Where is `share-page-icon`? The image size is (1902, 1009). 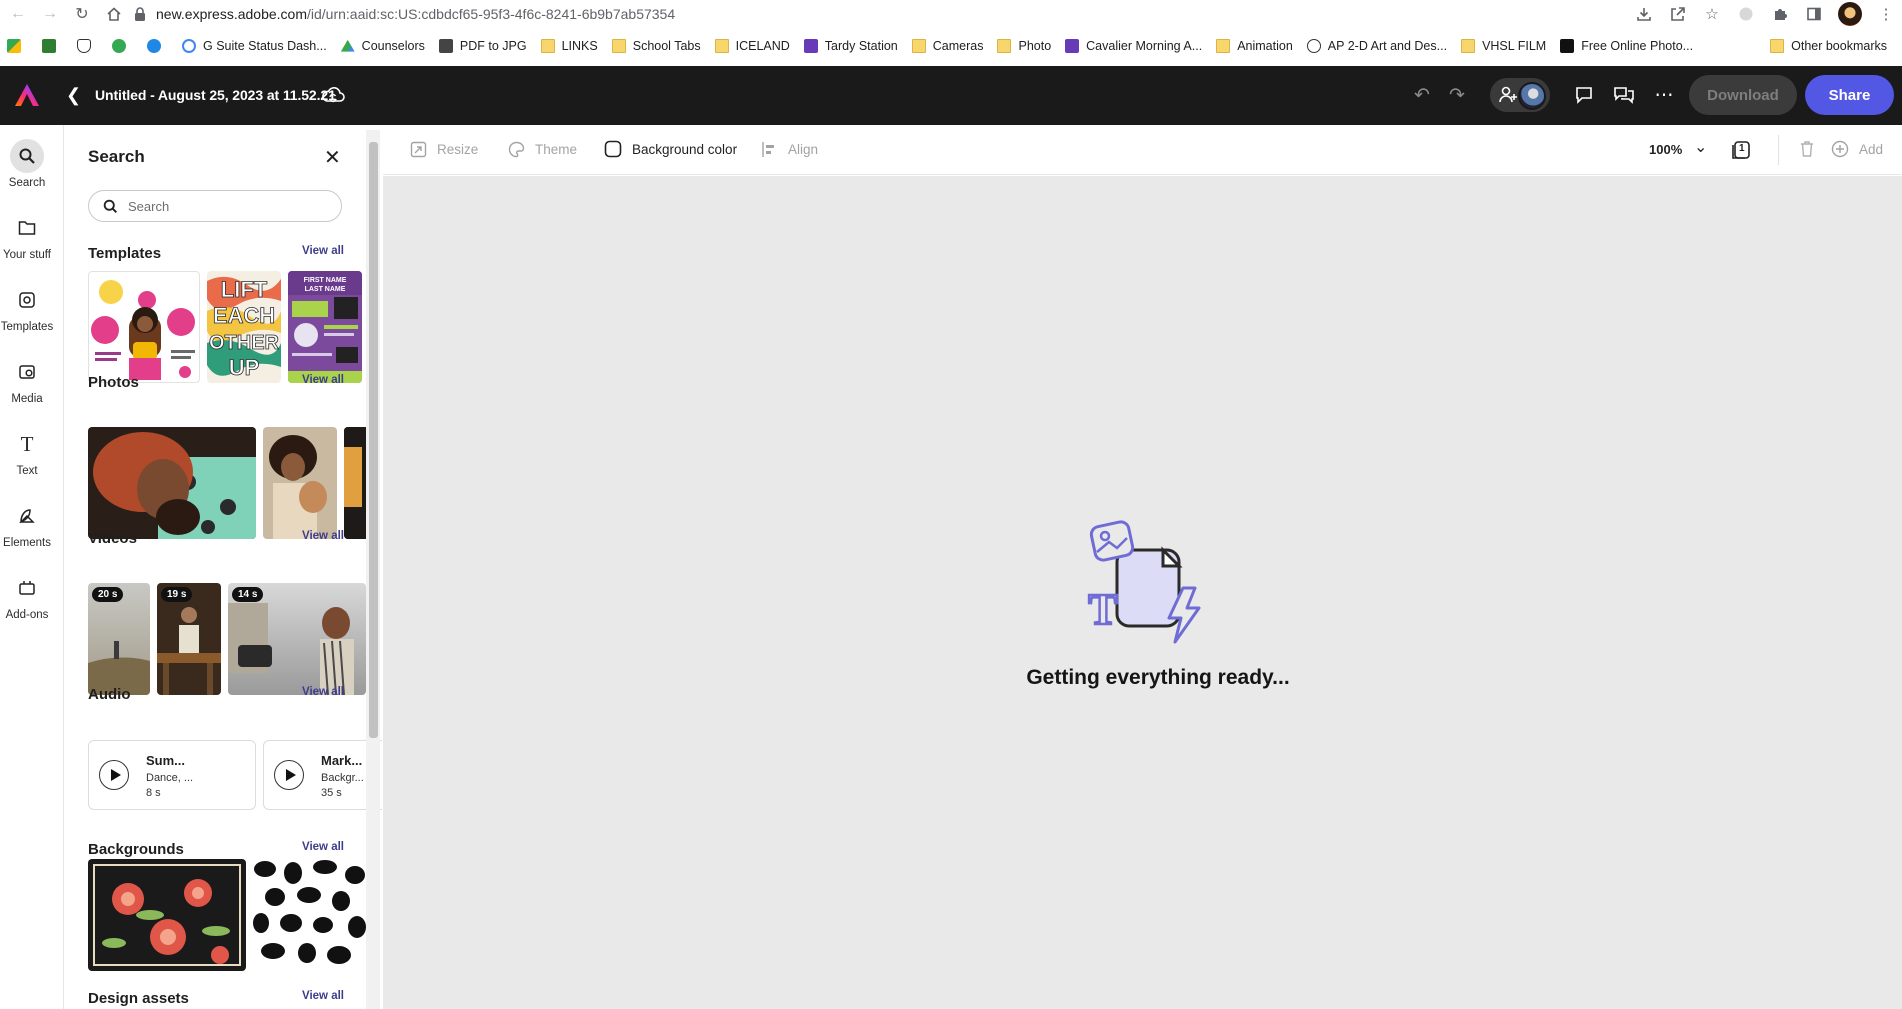
share-page-icon is located at coordinates (1678, 14).